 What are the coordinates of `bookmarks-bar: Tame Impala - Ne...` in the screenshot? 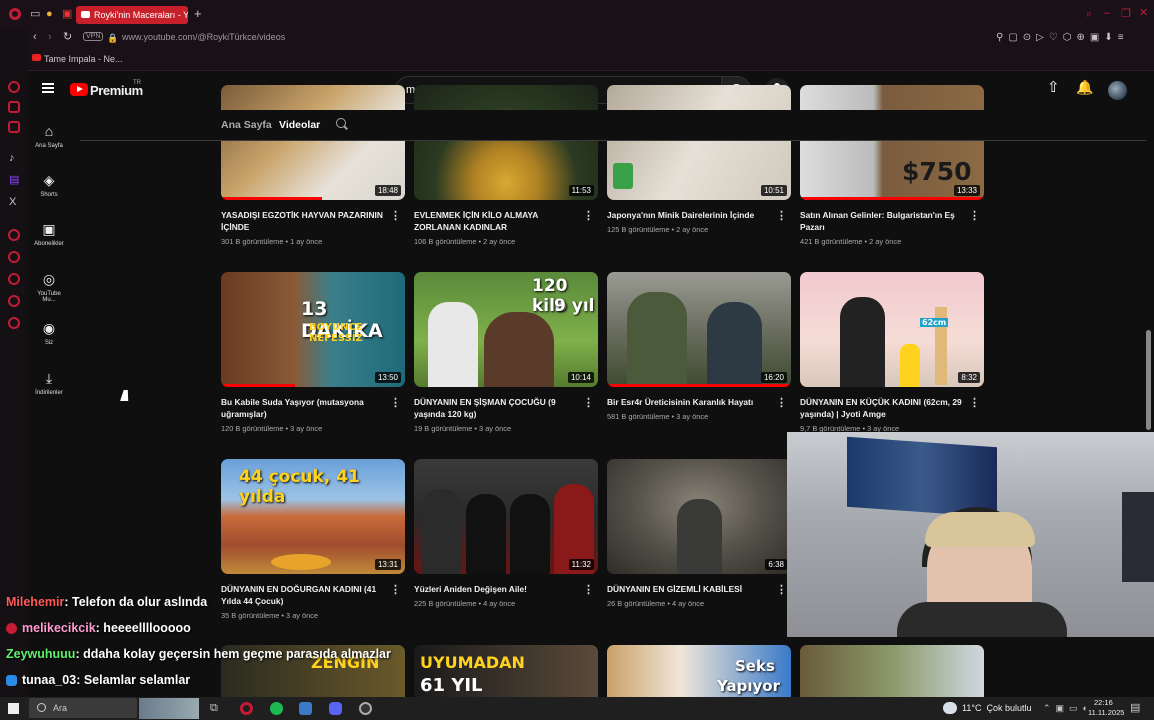 It's located at (591, 59).